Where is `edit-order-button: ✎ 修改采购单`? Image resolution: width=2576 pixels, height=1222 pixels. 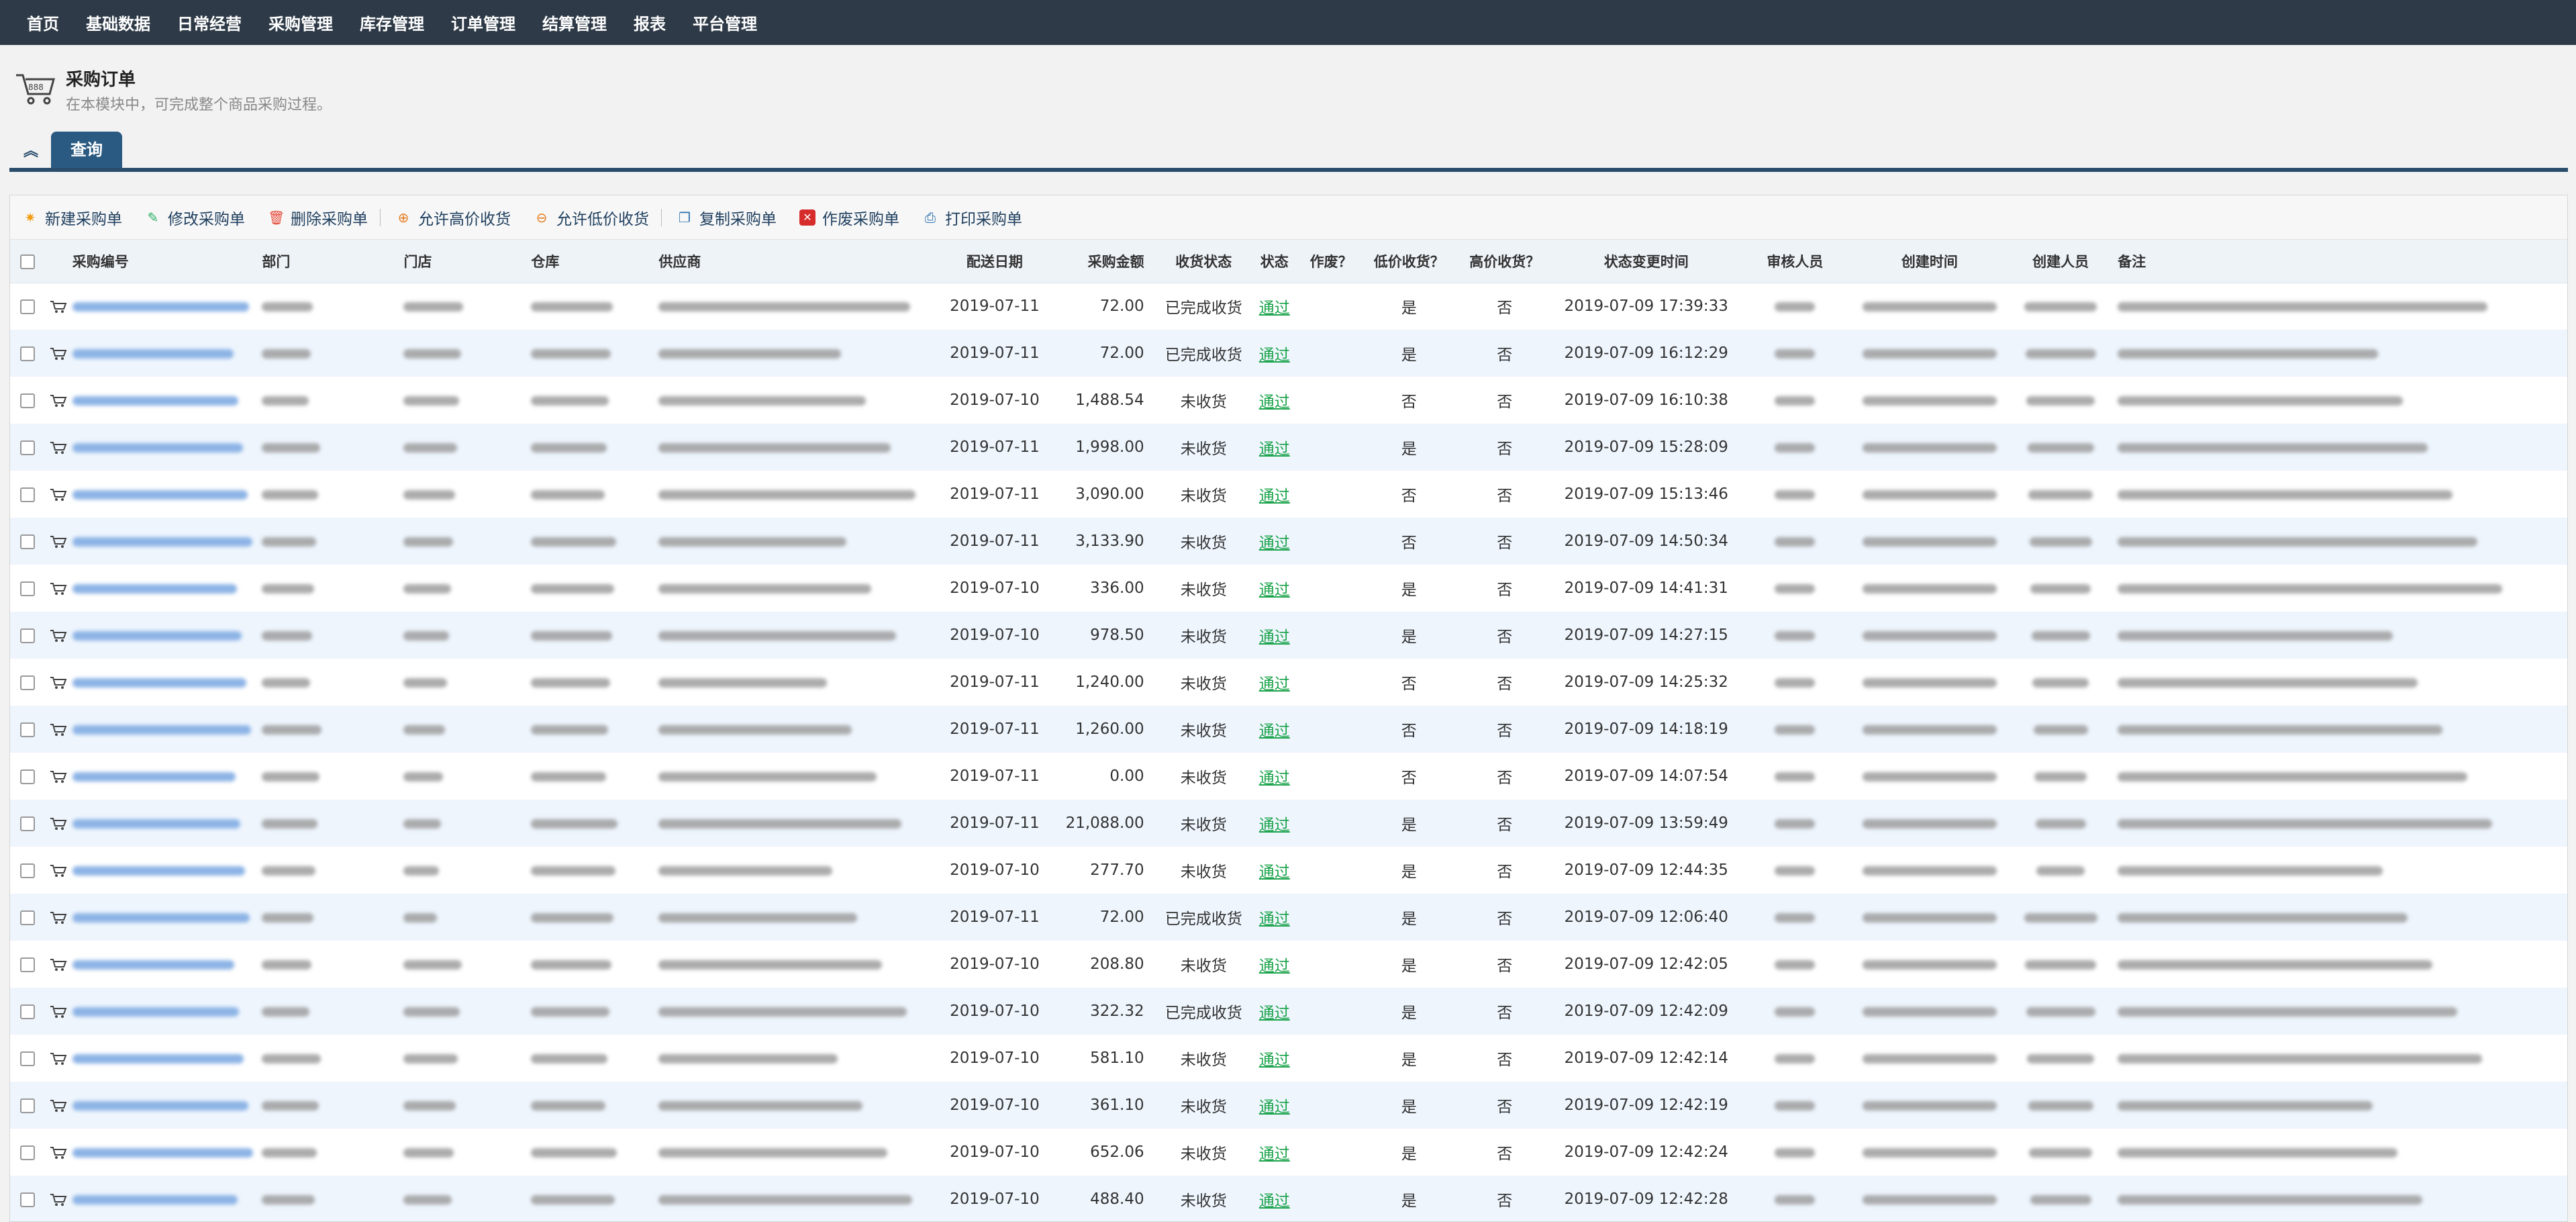 edit-order-button: ✎ 修改采购单 is located at coordinates (195, 217).